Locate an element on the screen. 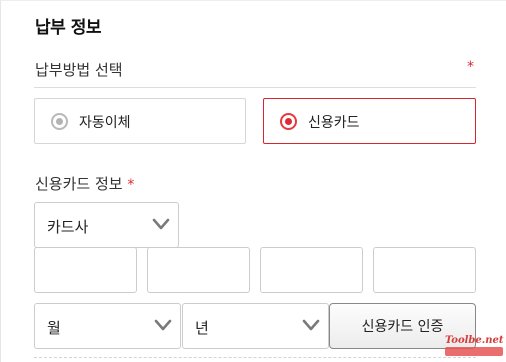 This screenshot has width=506, height=362. expiry-month-select: 월 is located at coordinates (107, 326).